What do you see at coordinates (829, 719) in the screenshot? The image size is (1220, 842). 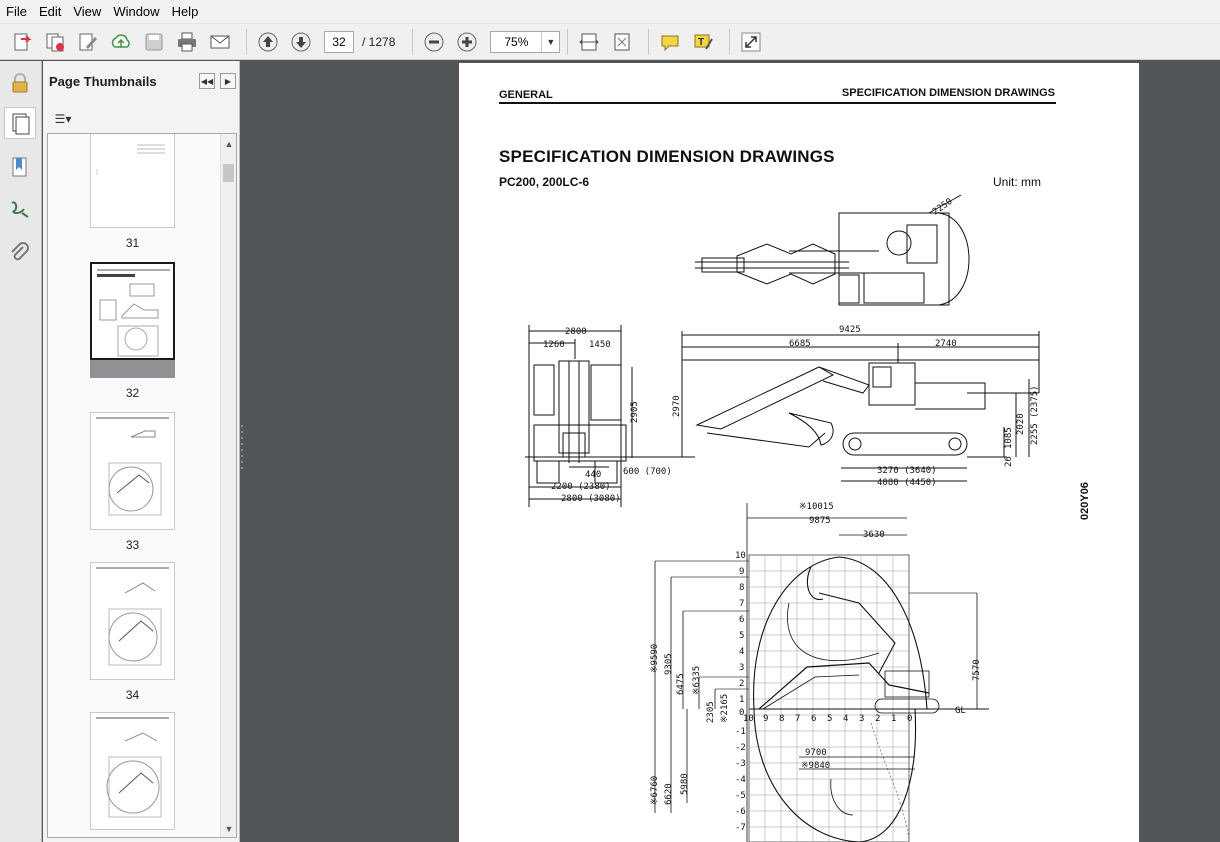 I see `grid-x-label: 5` at bounding box center [829, 719].